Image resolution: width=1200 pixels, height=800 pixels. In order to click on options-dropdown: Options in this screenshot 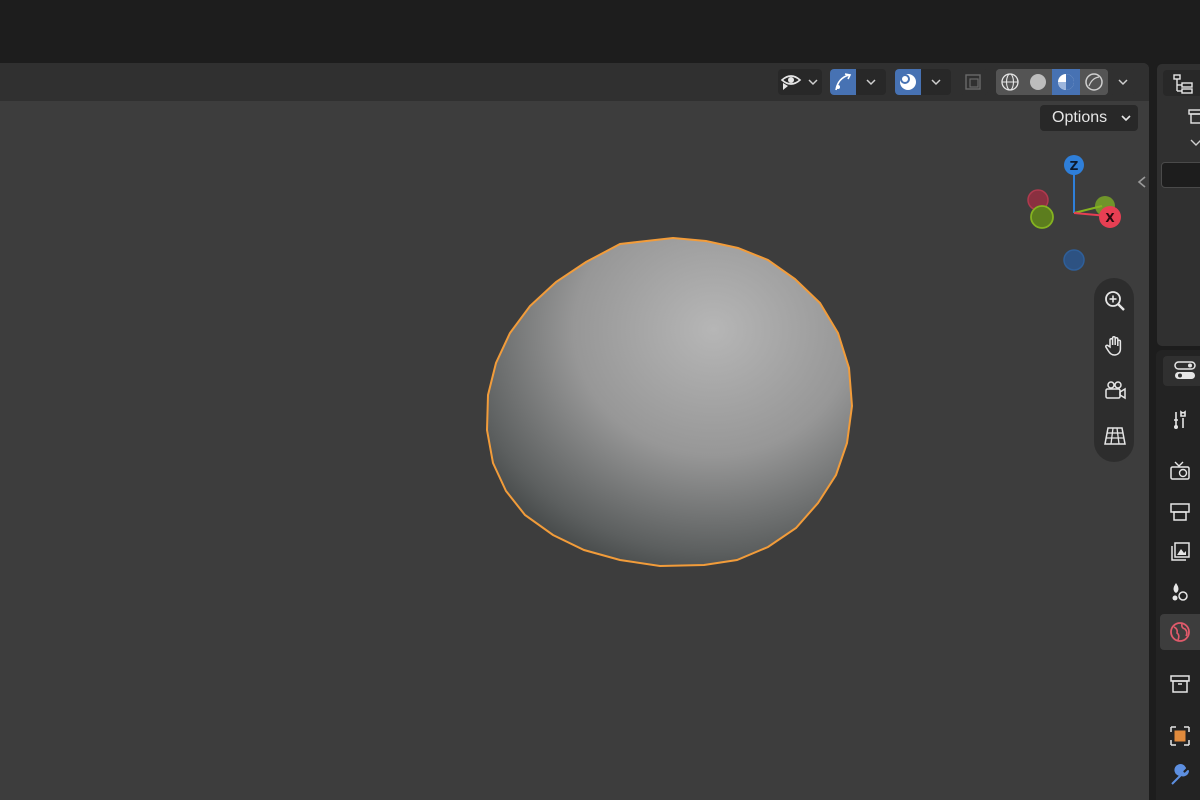, I will do `click(1089, 118)`.